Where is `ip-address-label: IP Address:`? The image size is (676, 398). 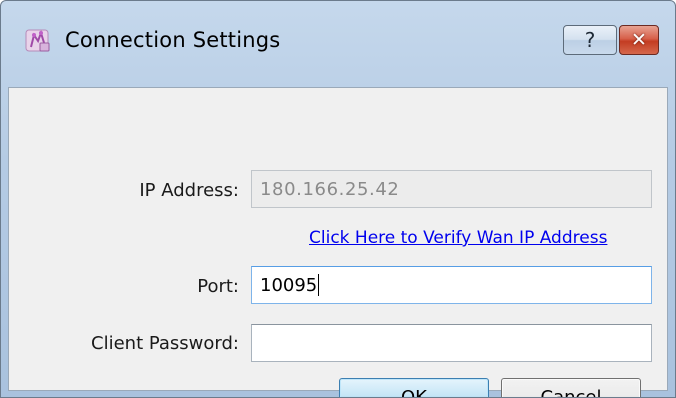
ip-address-label: IP Address: is located at coordinates (189, 190).